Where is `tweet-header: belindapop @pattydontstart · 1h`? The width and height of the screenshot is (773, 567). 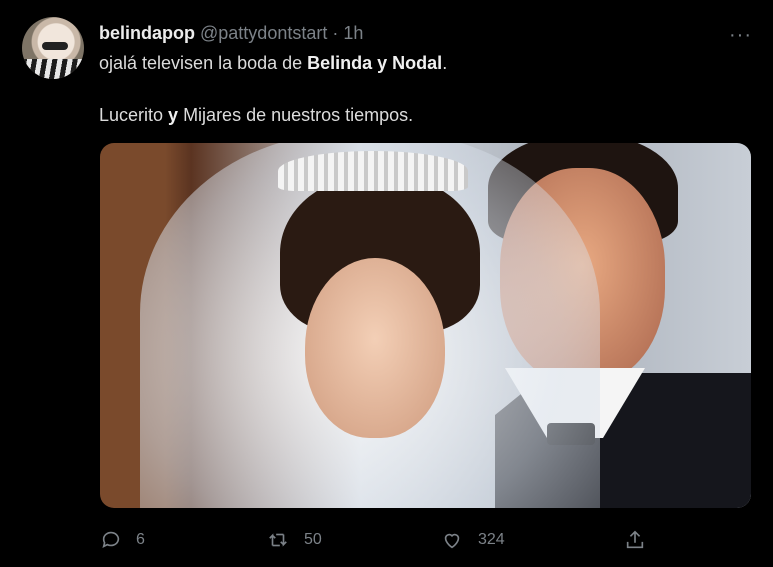
tweet-header: belindapop @pattydontstart · 1h is located at coordinates (231, 33).